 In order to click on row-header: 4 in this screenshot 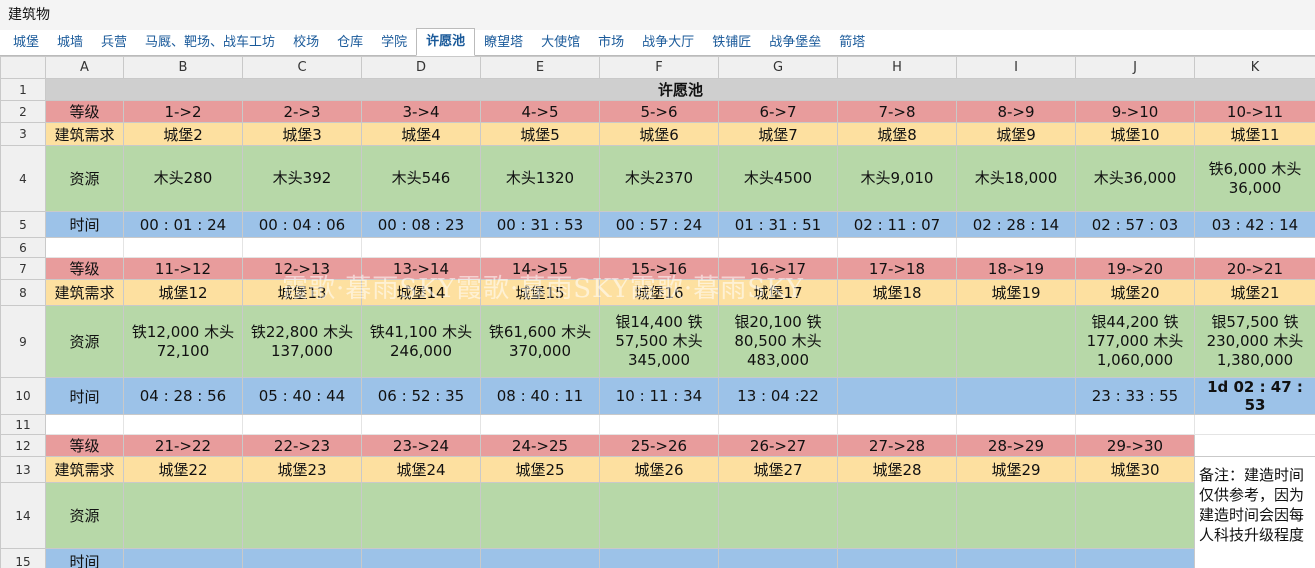, I will do `click(23, 178)`.